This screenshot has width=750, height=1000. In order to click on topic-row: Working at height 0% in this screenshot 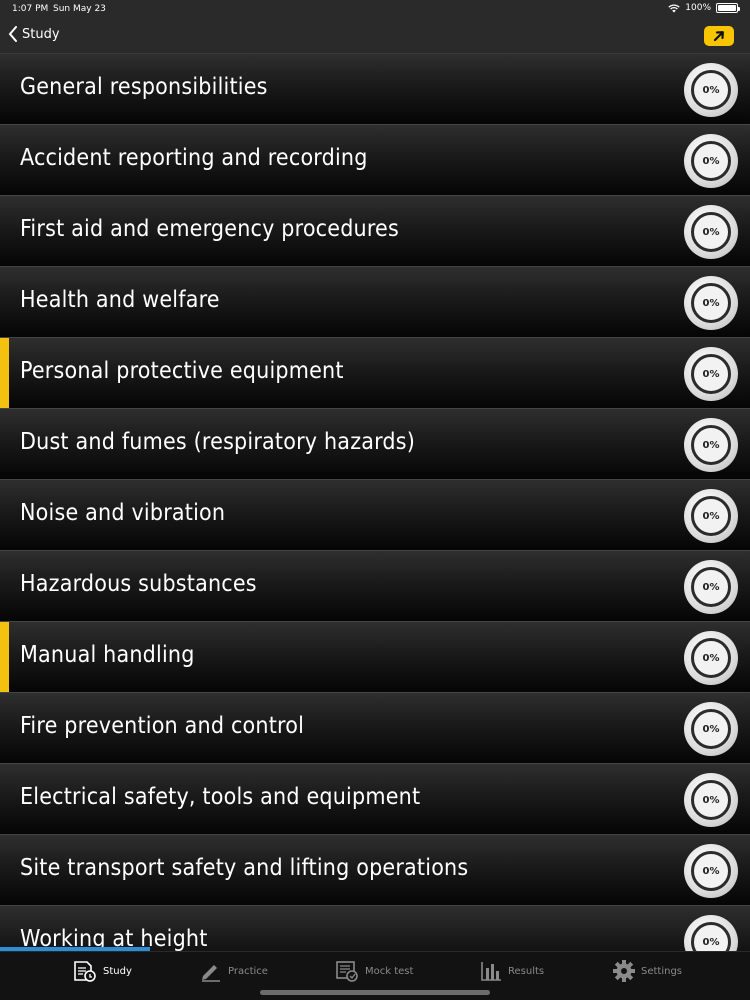, I will do `click(375, 928)`.